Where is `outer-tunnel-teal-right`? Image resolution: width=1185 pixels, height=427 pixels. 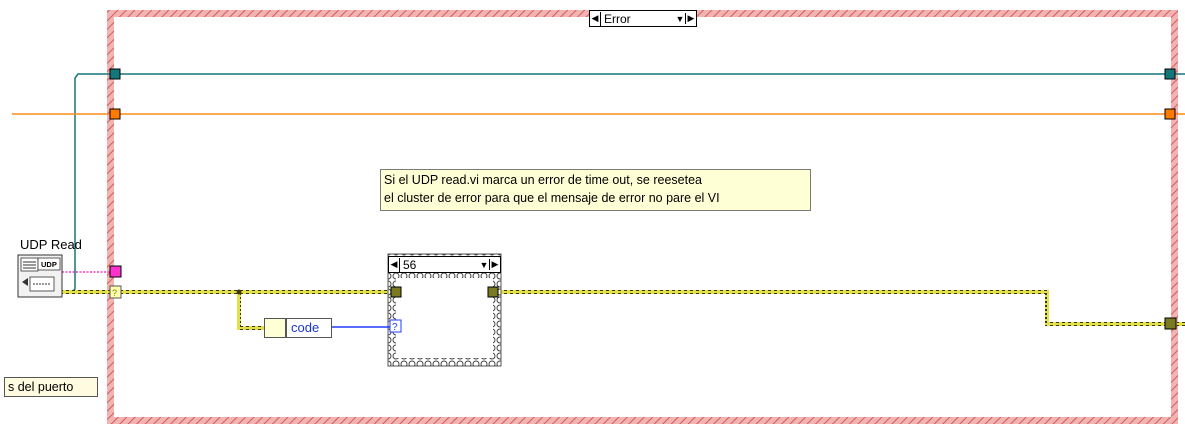 outer-tunnel-teal-right is located at coordinates (1170, 74).